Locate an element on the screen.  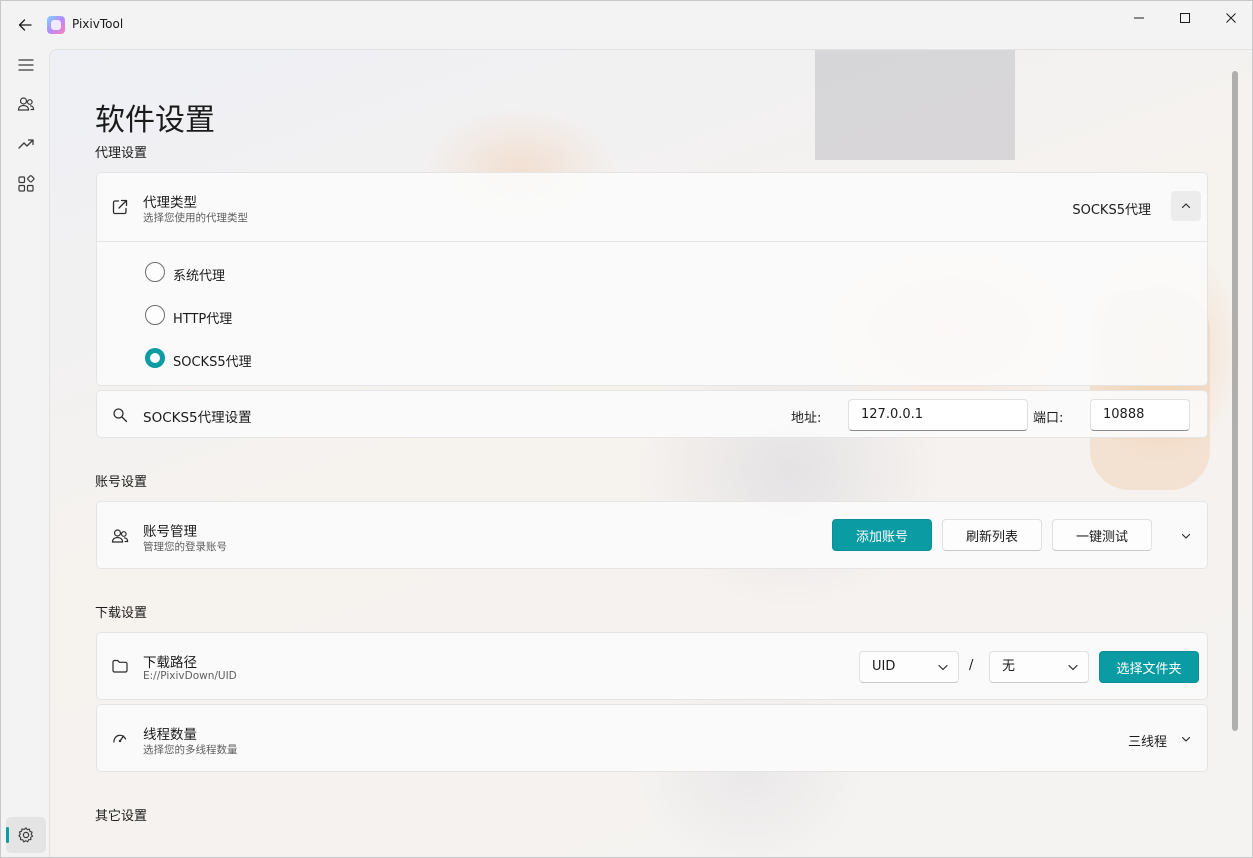
chevron-up-icon is located at coordinates (1186, 206).